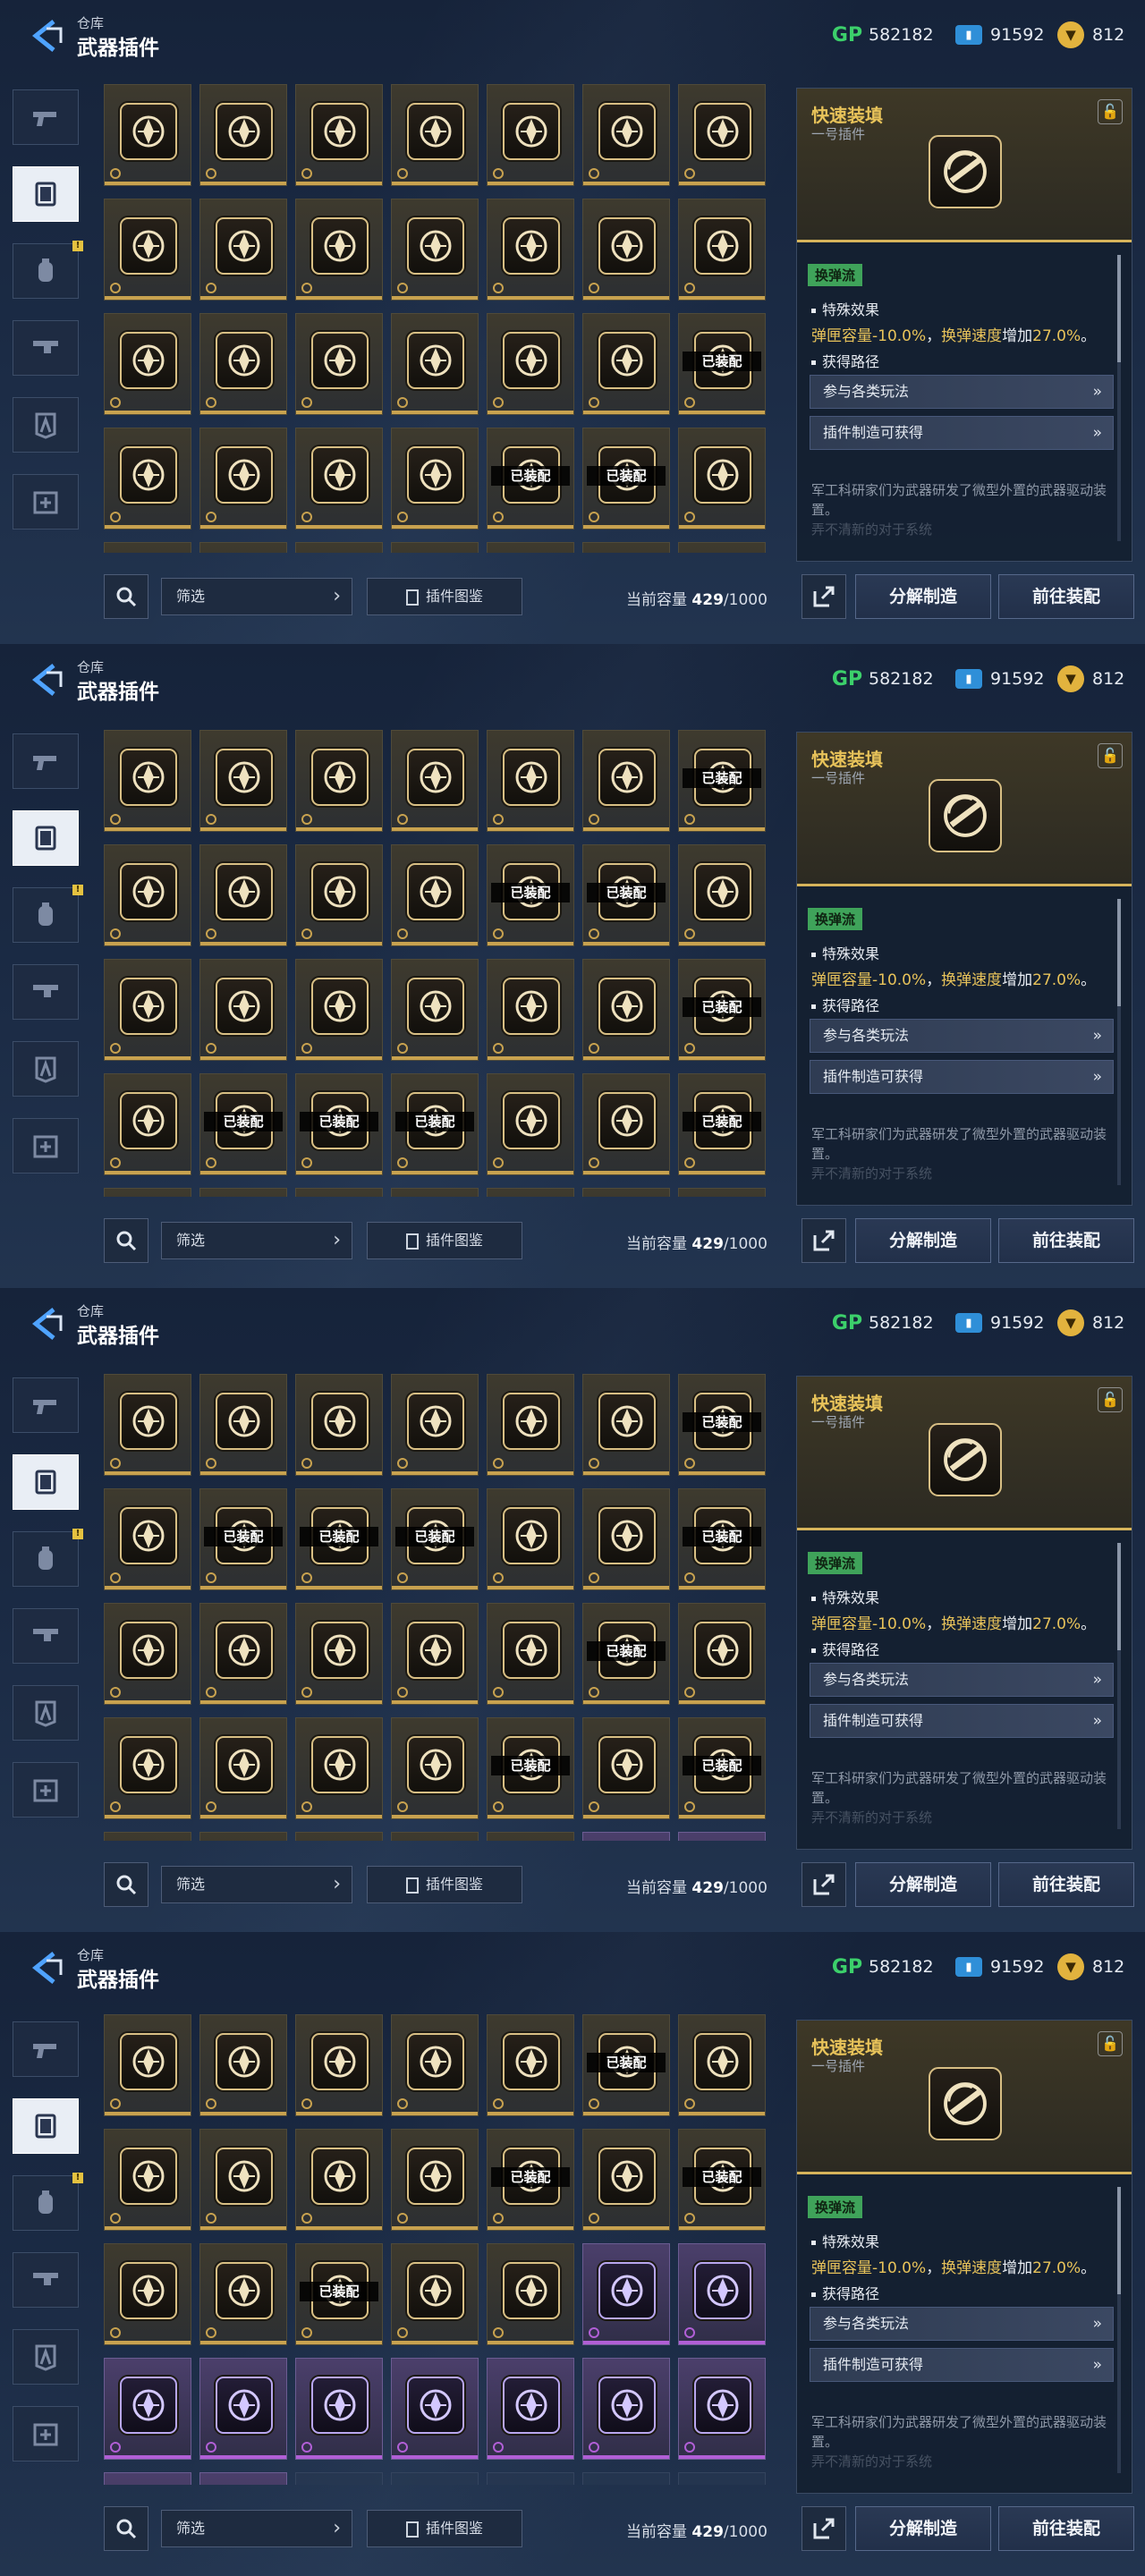 This screenshot has height=2576, width=1145. Describe the element at coordinates (46, 838) in the screenshot. I see `category-tab-plugin-chip` at that location.